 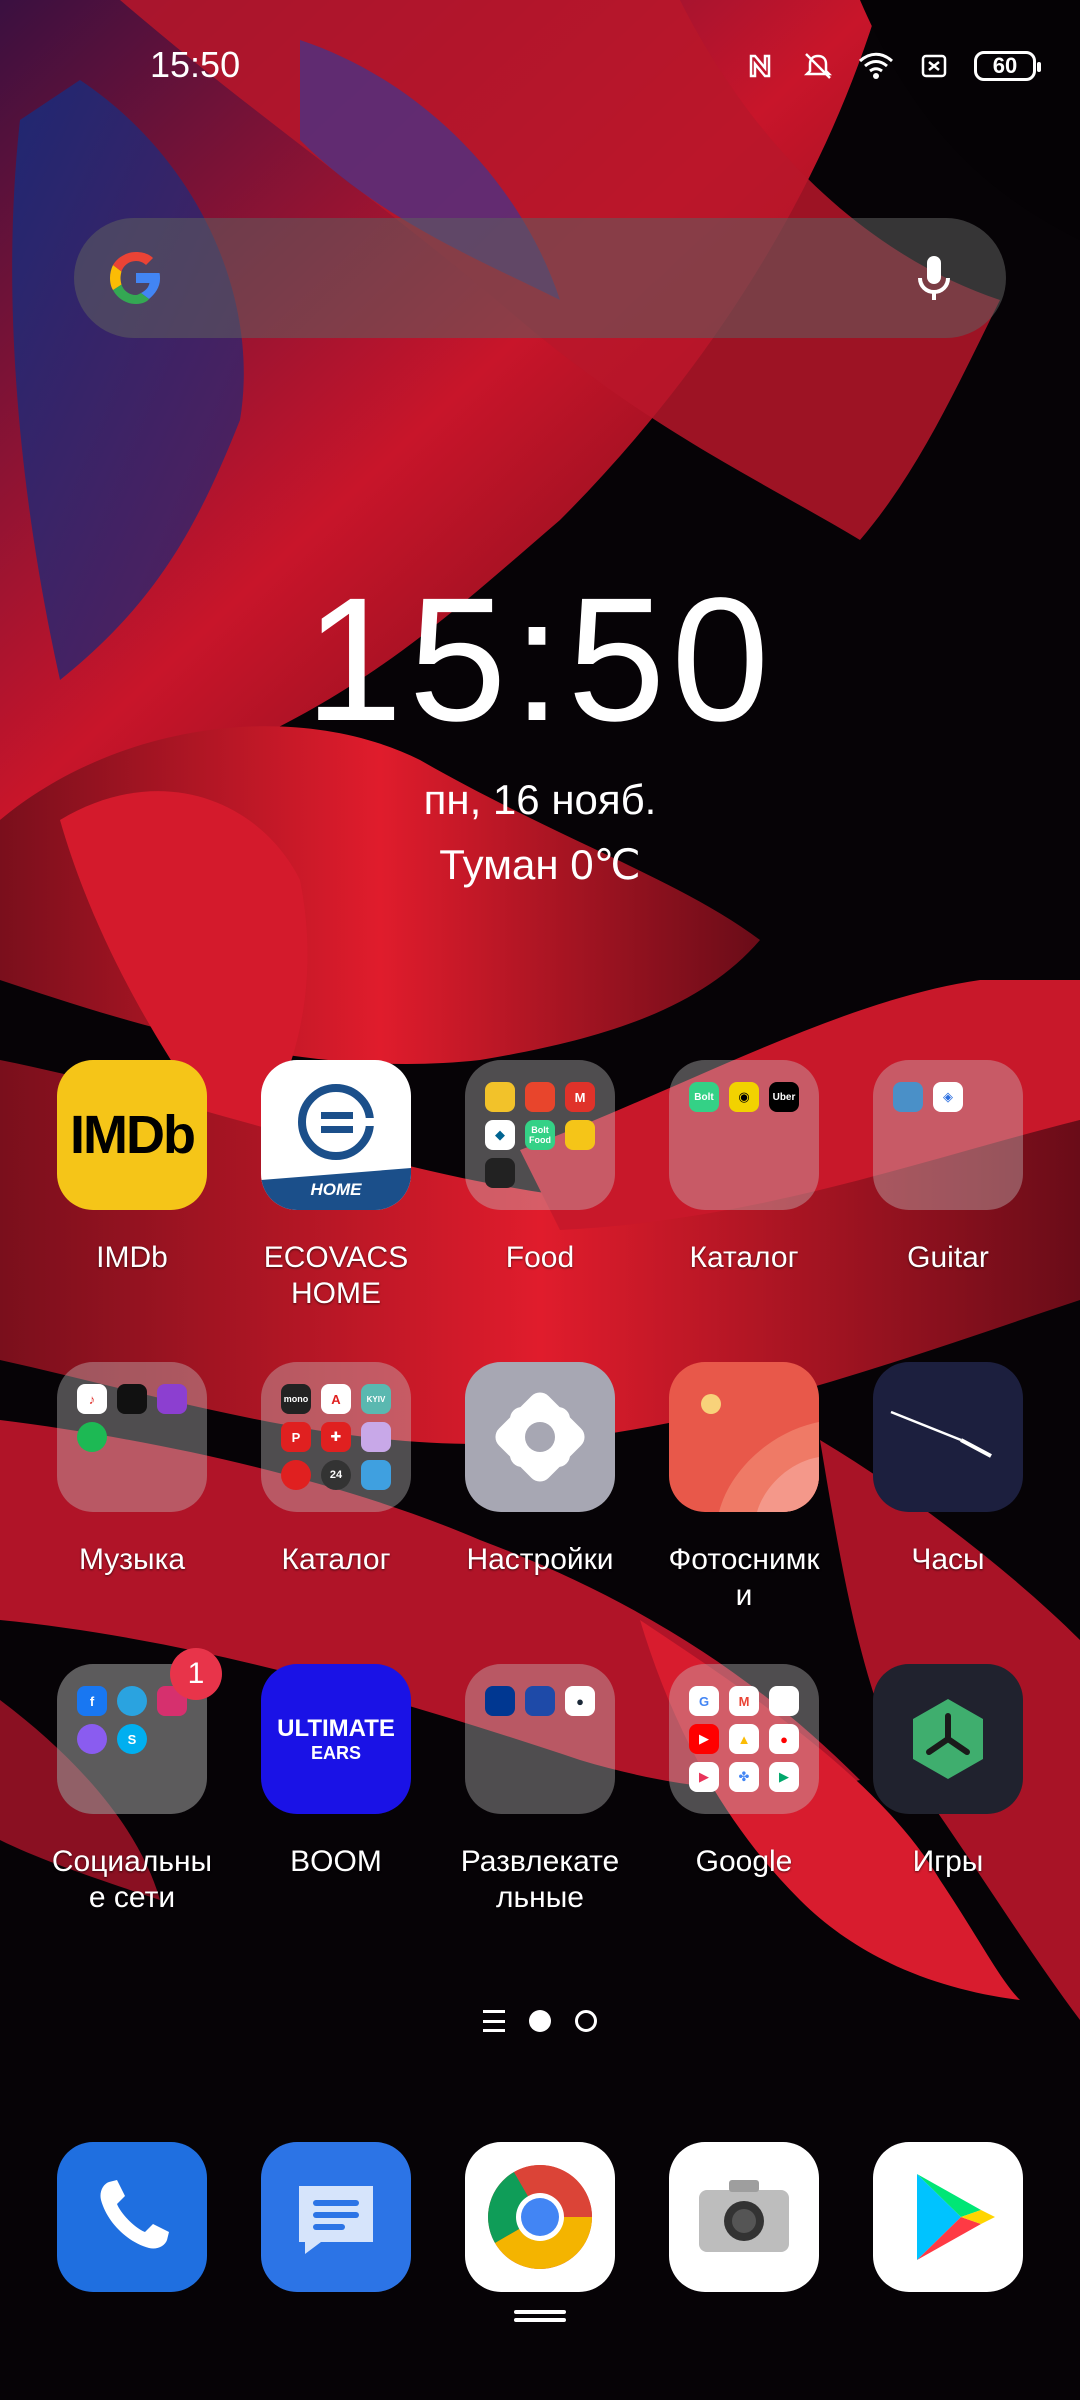 I want to click on ecovacs-icon: HOME, so click(x=336, y=1135).